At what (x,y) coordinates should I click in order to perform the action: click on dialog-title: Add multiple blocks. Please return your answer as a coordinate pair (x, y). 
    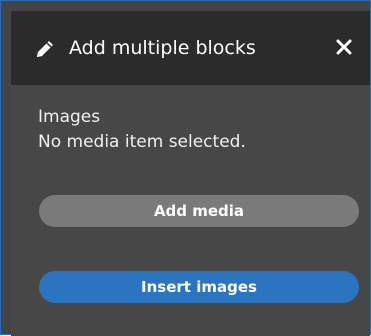
    Looking at the image, I should click on (162, 48).